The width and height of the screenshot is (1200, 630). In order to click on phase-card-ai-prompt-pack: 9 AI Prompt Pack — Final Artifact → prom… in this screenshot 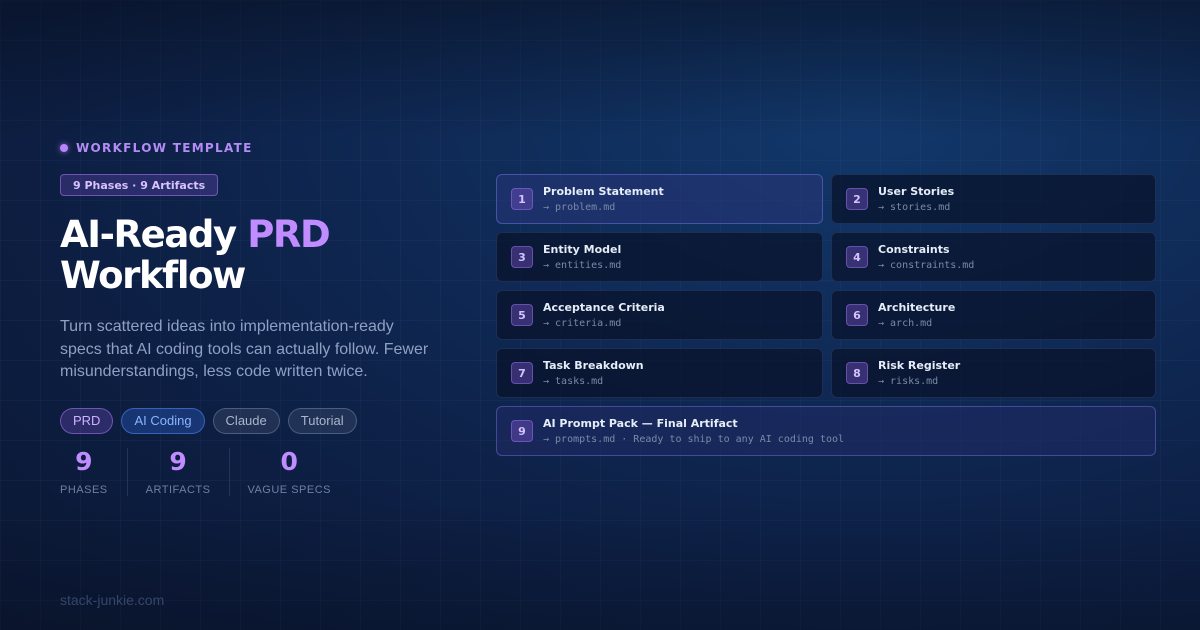, I will do `click(826, 431)`.